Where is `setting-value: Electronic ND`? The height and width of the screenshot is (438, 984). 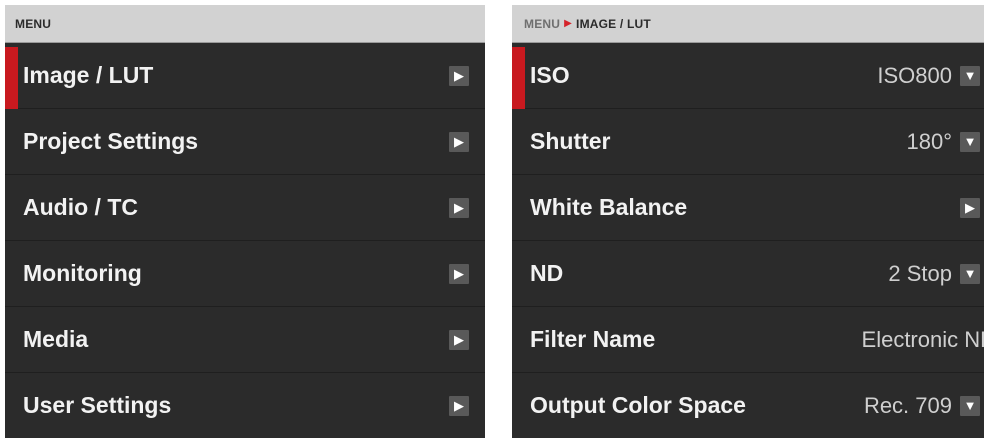
setting-value: Electronic ND is located at coordinates (922, 339).